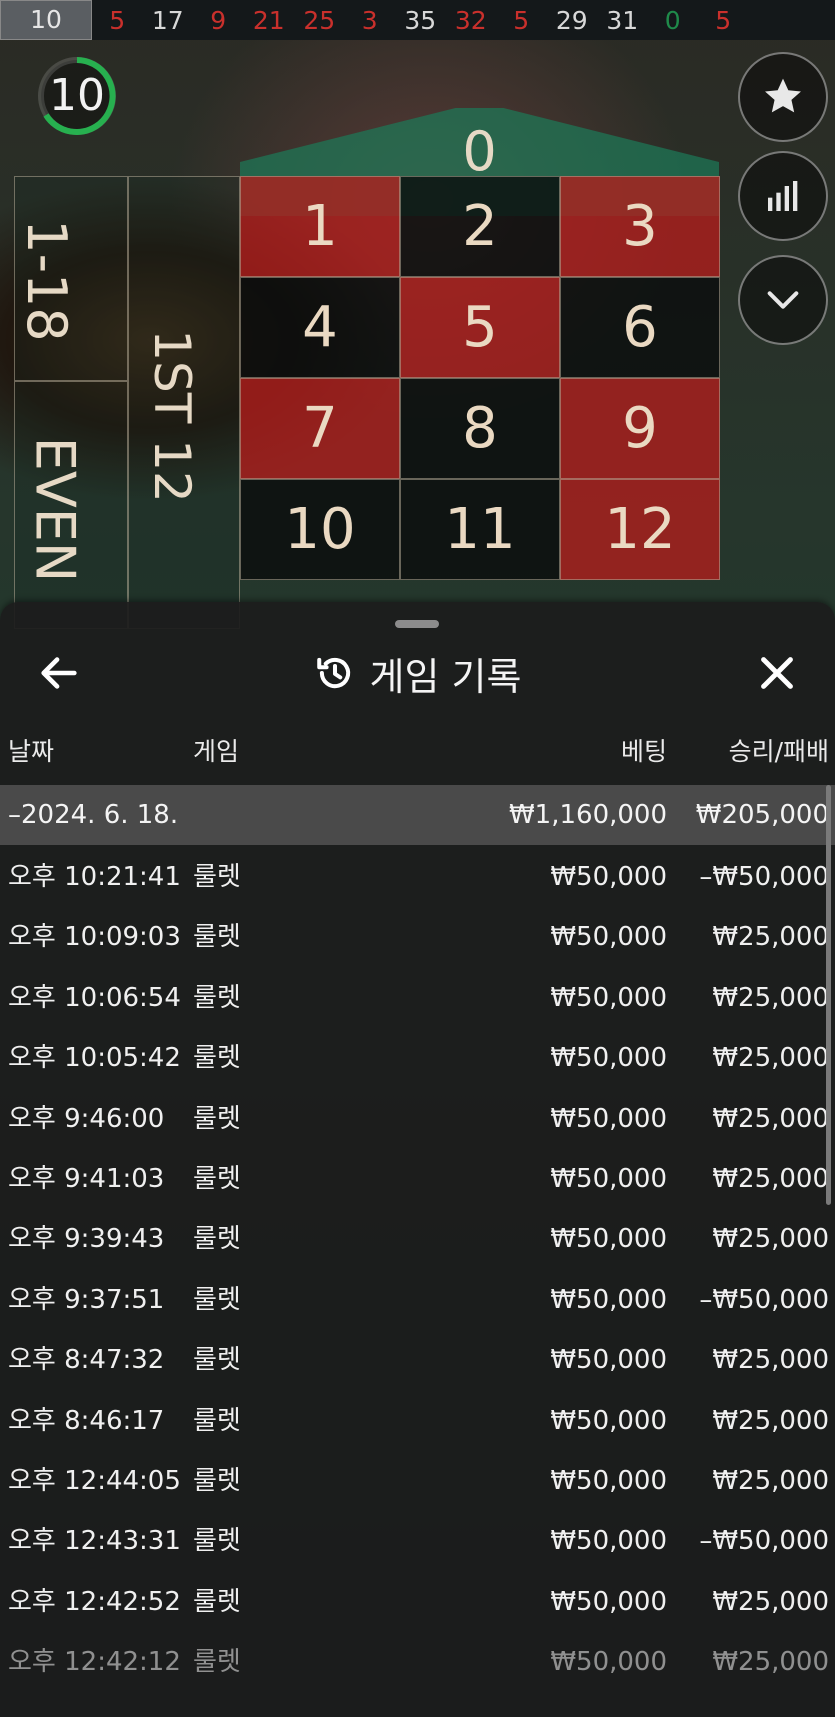 The image size is (835, 1717). I want to click on date-group-row: –2024. 6. 18. ₩1,160,000 ₩205,000, so click(417, 815).